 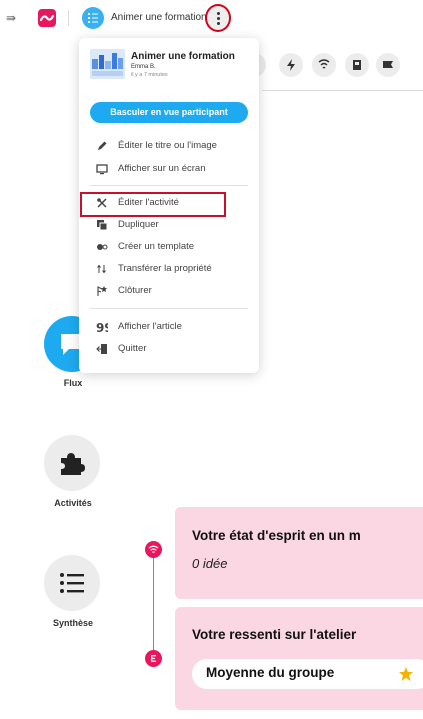 I want to click on menu-item-duplicate: Dupliquer, so click(x=170, y=225).